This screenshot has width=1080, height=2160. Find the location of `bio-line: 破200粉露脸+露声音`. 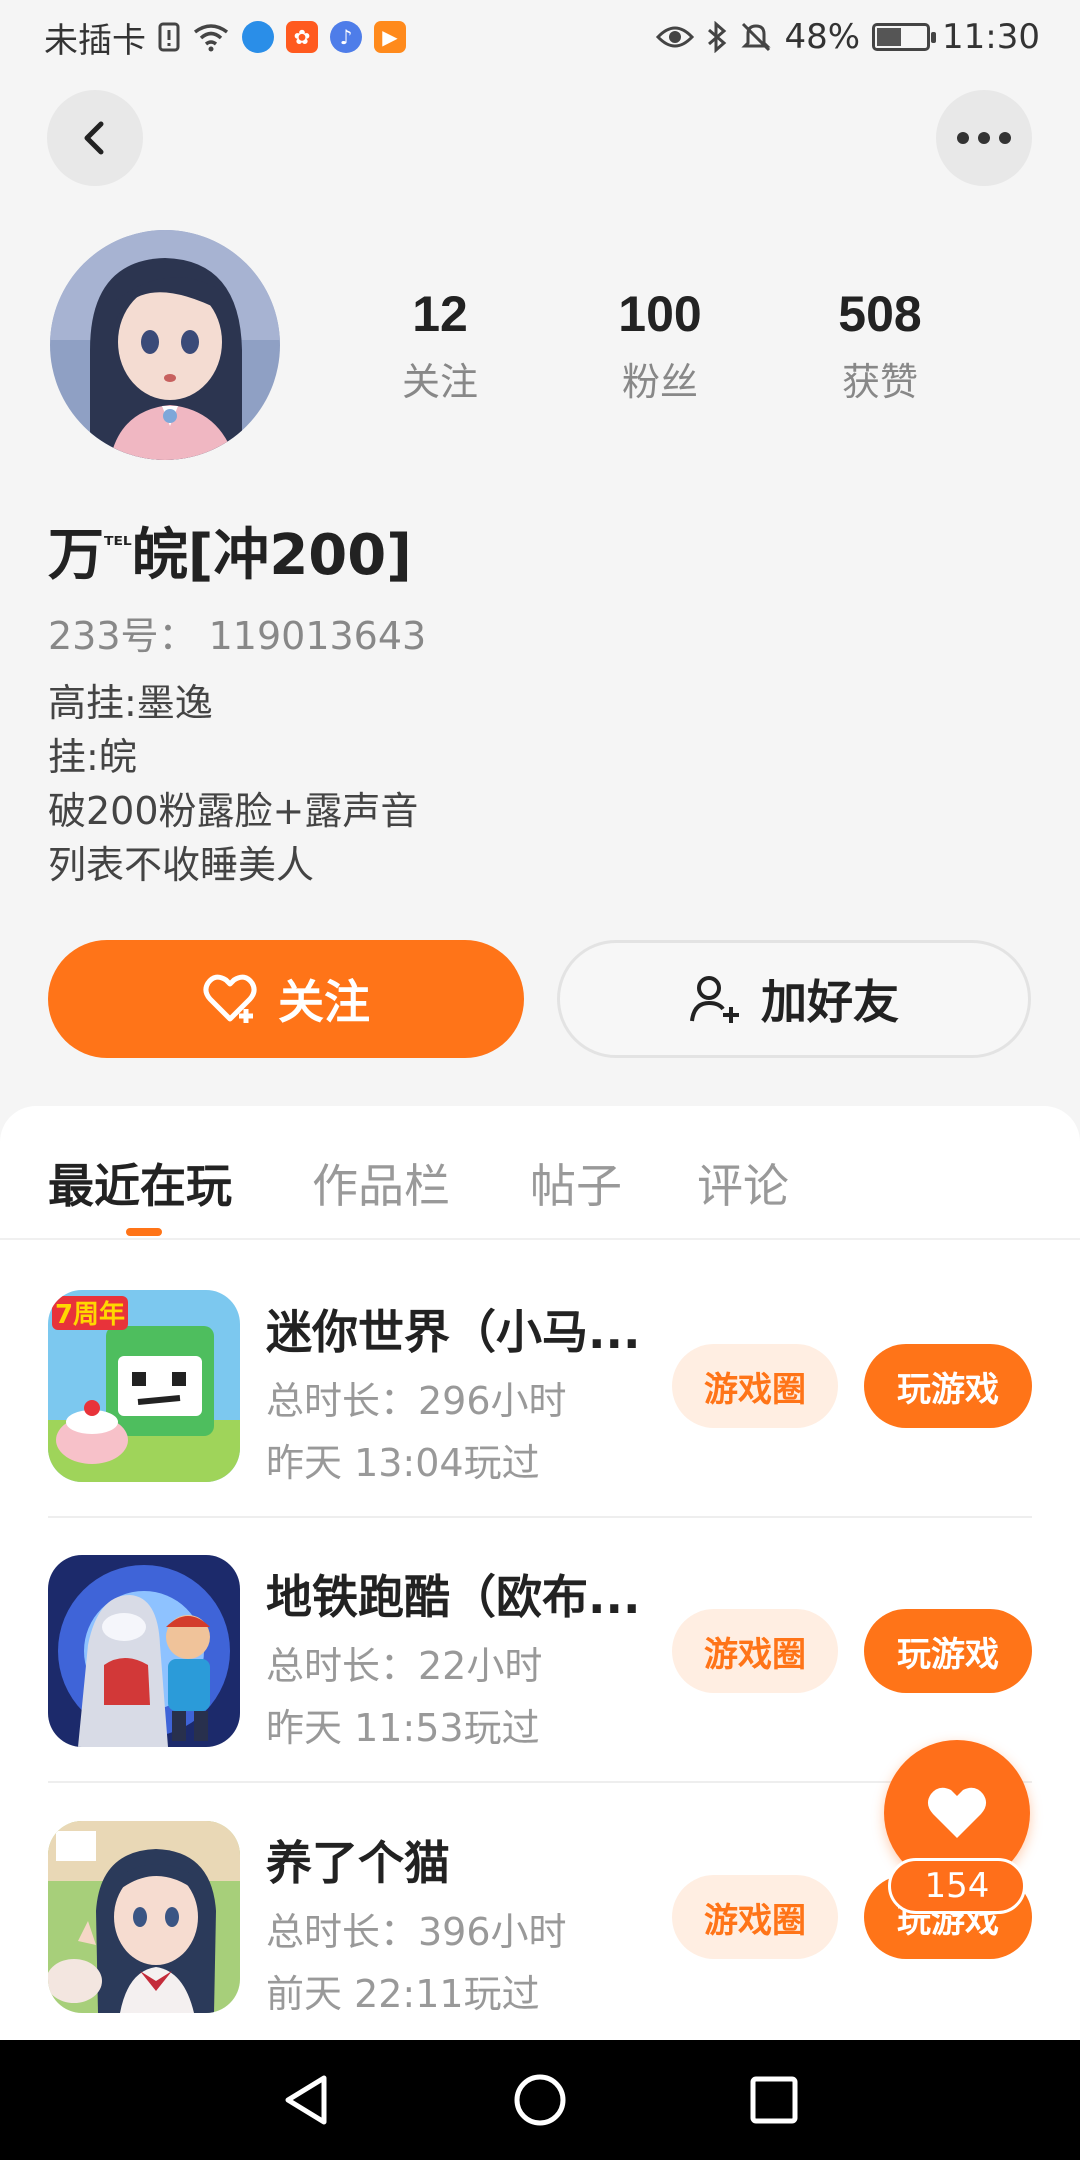

bio-line: 破200粉露脸+露声音 is located at coordinates (233, 811).